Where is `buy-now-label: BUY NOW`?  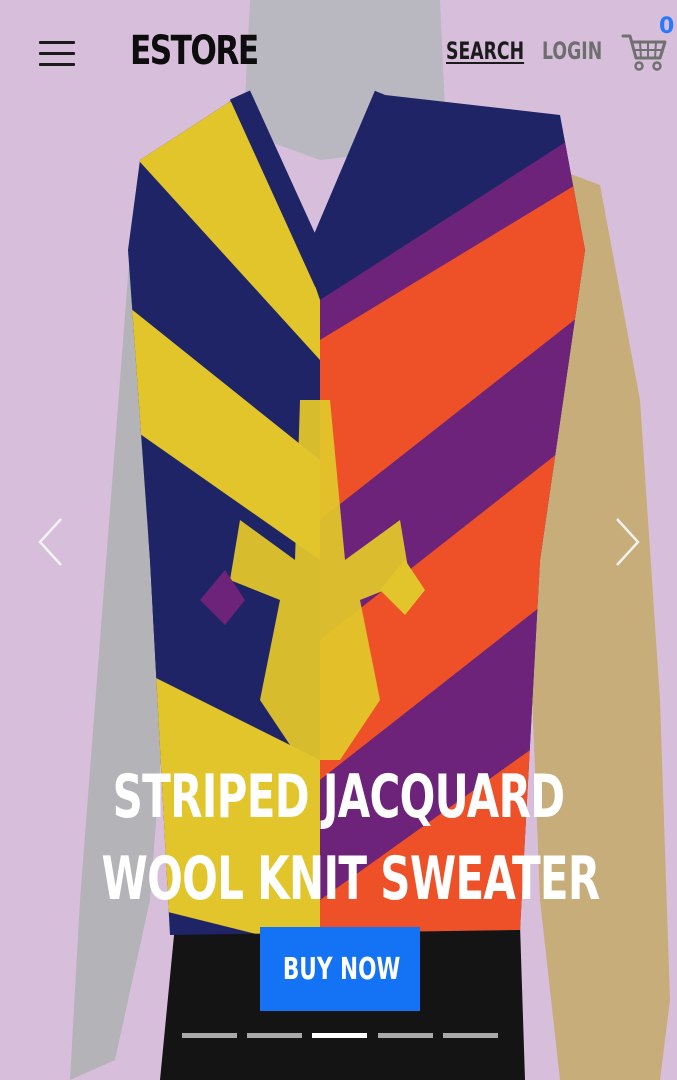
buy-now-label: BUY NOW is located at coordinates (341, 969).